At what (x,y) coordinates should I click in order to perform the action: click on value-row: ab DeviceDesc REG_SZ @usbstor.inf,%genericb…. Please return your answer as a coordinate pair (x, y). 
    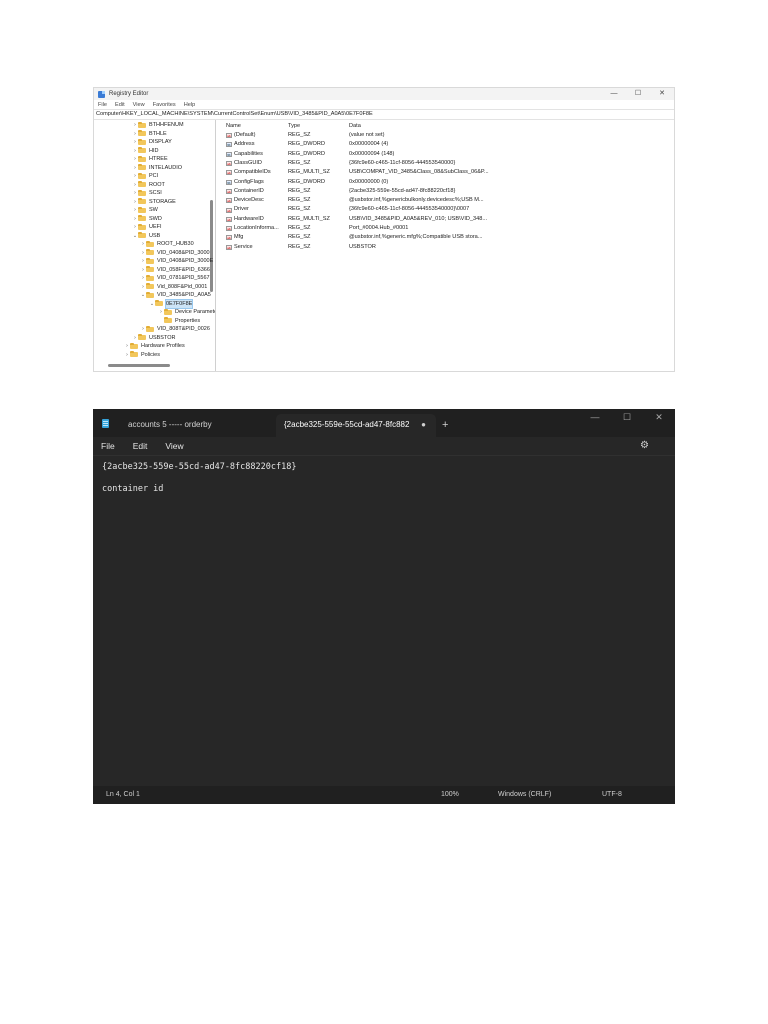
    Looking at the image, I should click on (445, 200).